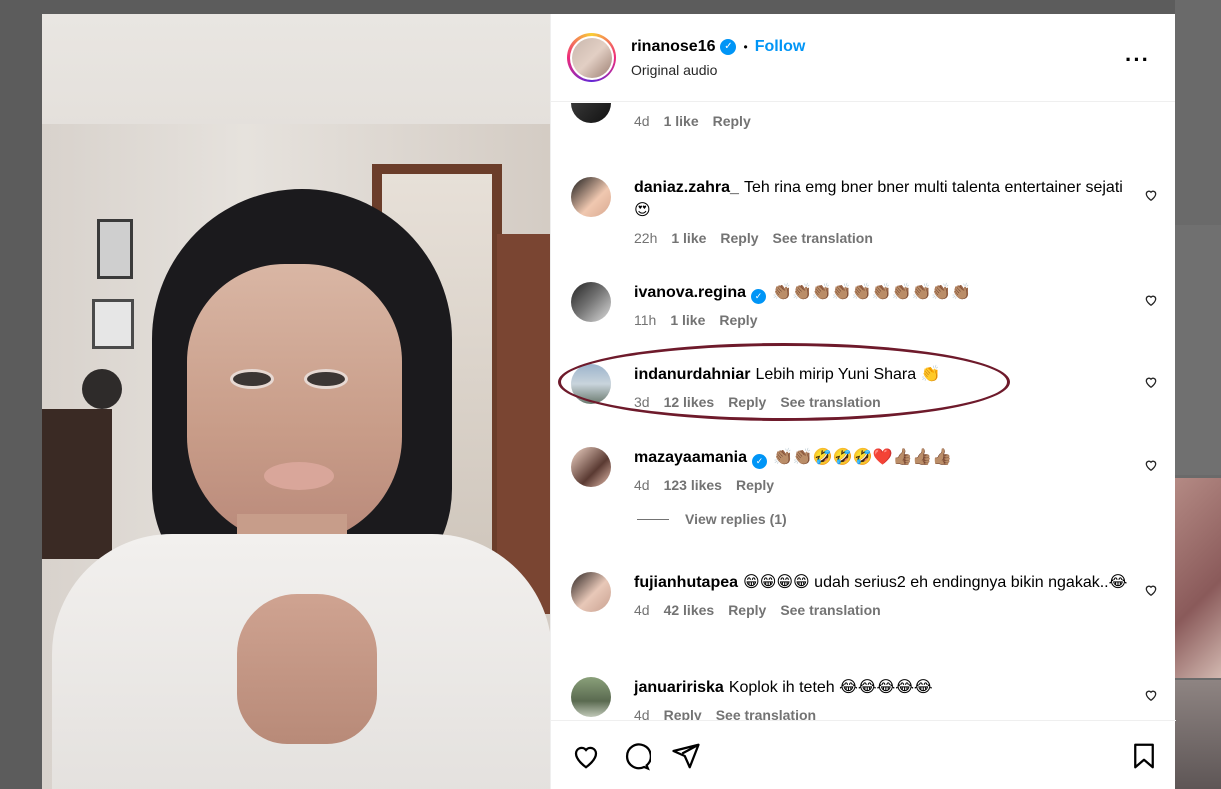  I want to click on comment-icon, so click(636, 756).